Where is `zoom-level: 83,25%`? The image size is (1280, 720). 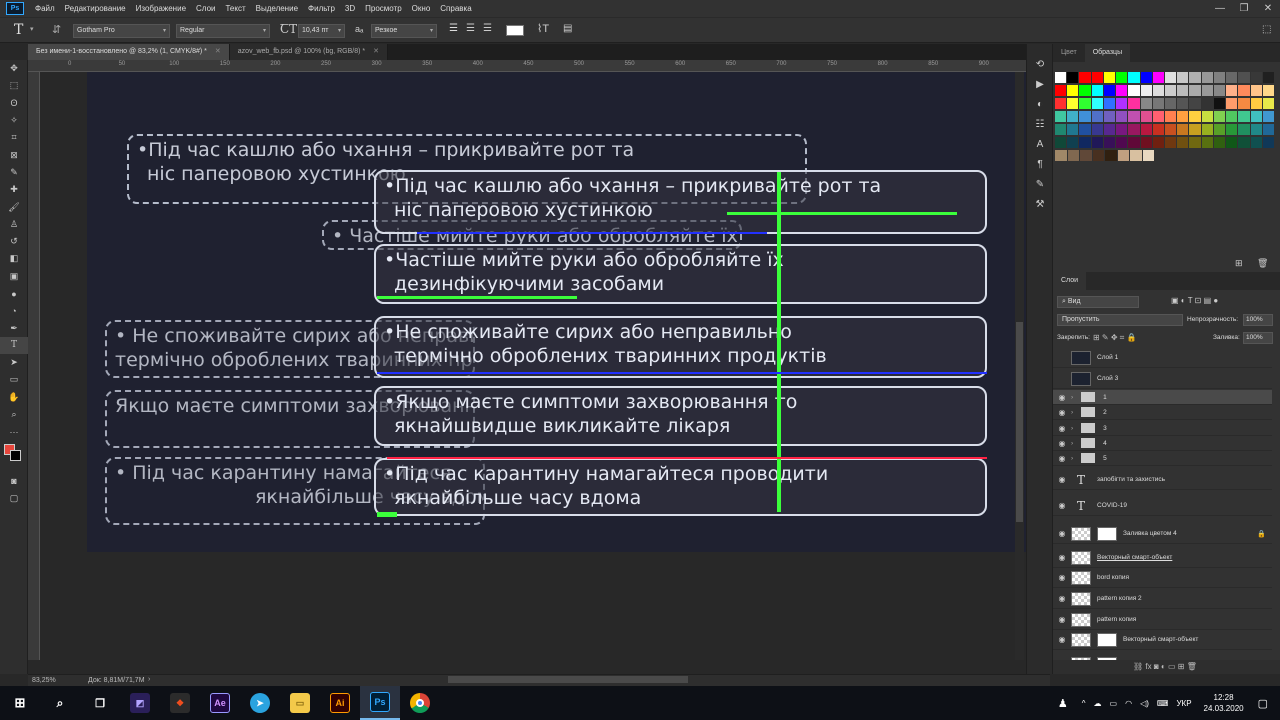
zoom-level: 83,25% is located at coordinates (44, 680).